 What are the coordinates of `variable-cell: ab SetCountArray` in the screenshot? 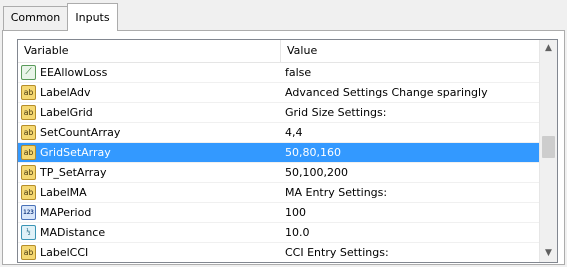 It's located at (149, 132).